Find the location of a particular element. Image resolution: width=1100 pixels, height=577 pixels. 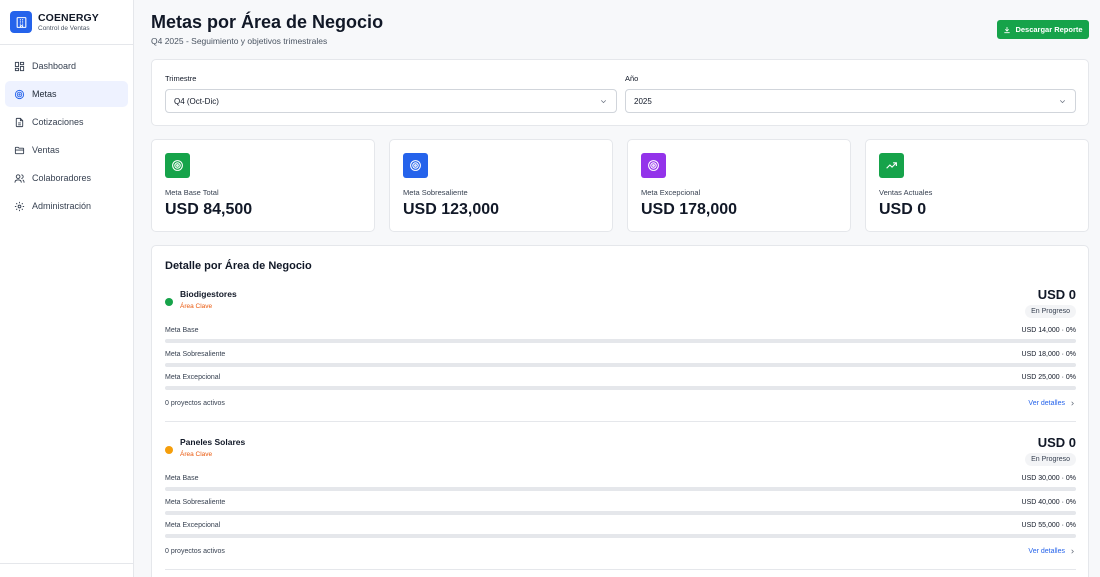

sidebar-item-administracion: Administración is located at coordinates (66, 206).